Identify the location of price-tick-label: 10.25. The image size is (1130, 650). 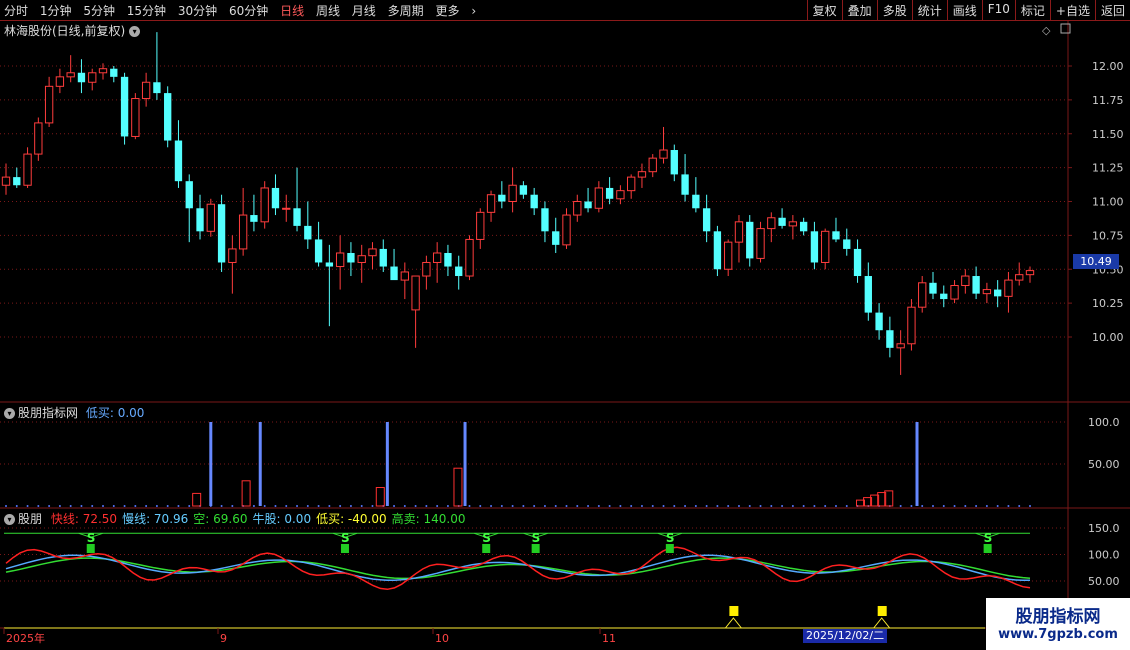
(1108, 303).